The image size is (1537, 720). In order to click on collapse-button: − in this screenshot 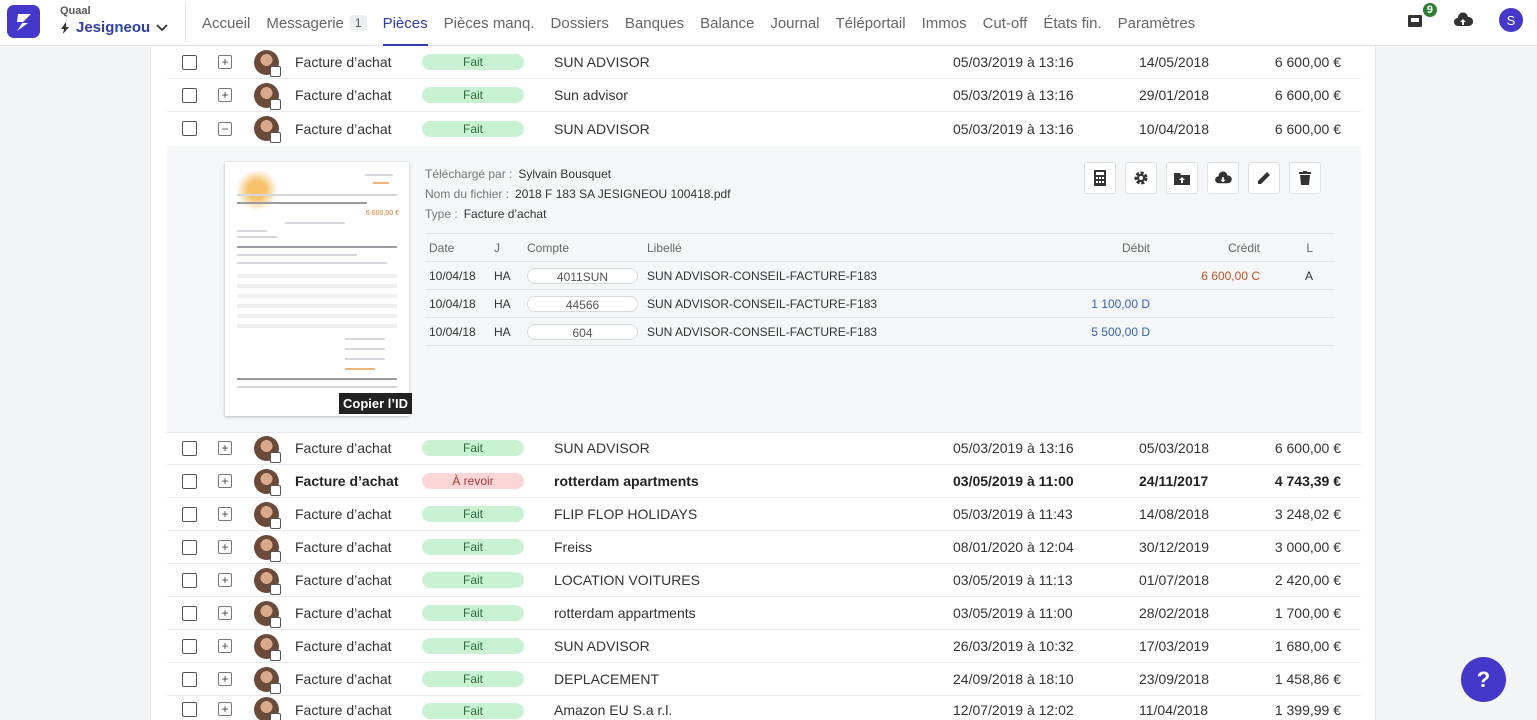, I will do `click(225, 128)`.